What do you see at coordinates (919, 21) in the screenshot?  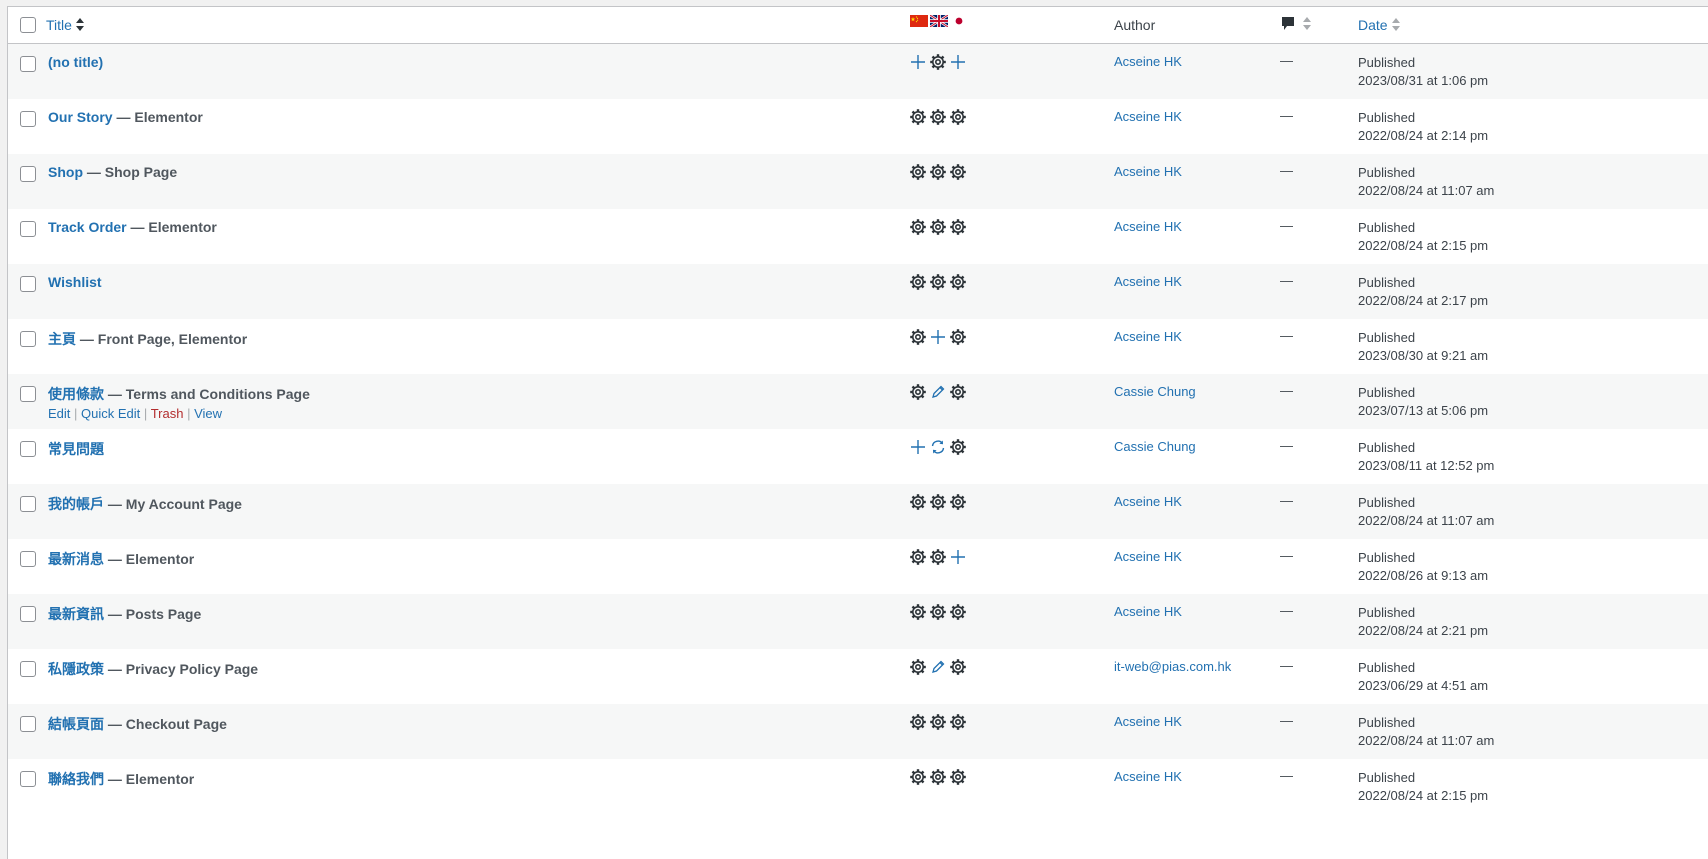 I see `china-flag-icon` at bounding box center [919, 21].